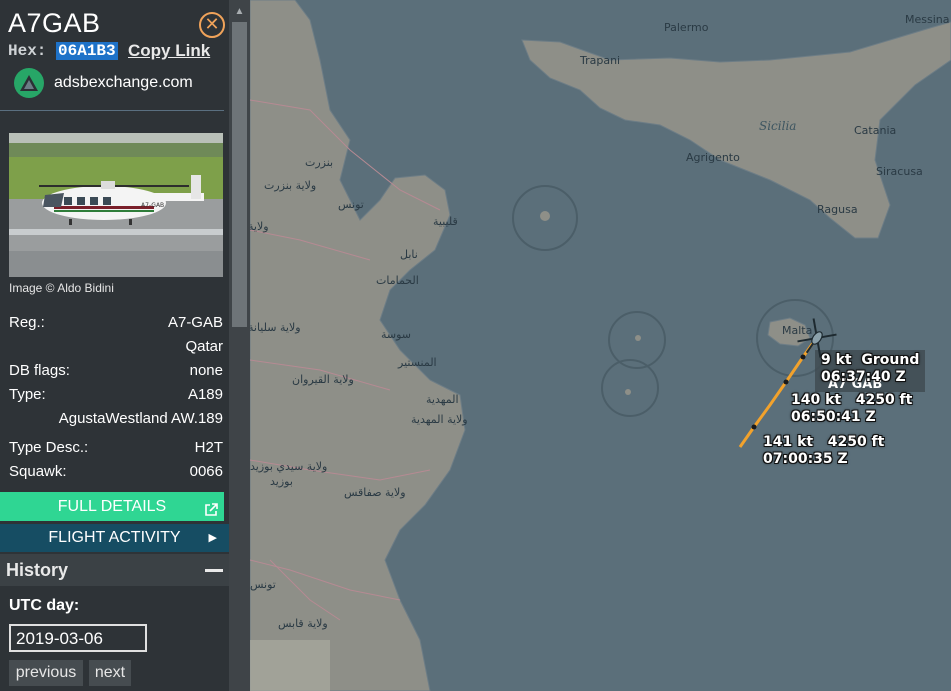 This screenshot has height=691, width=951. Describe the element at coordinates (110, 673) in the screenshot. I see `next-button: next` at that location.